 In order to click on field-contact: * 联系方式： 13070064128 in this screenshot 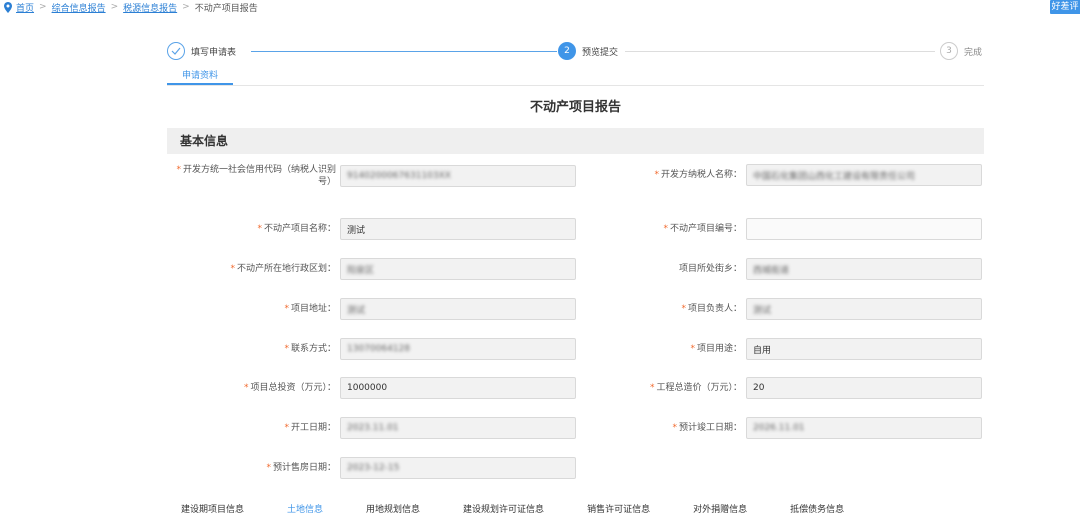, I will do `click(371, 349)`.